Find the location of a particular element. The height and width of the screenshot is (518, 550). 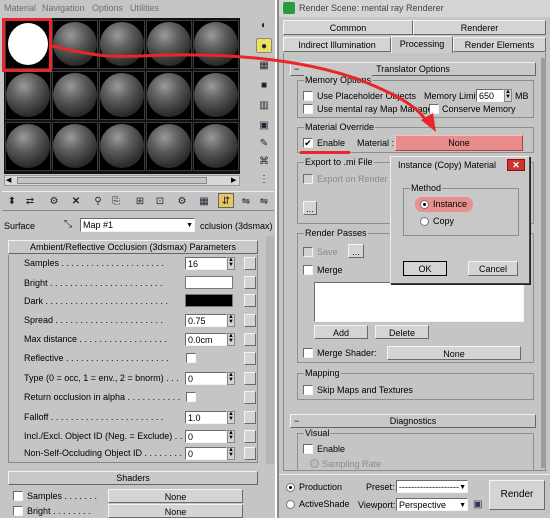

white-sample-sphere is located at coordinates (28, 44).